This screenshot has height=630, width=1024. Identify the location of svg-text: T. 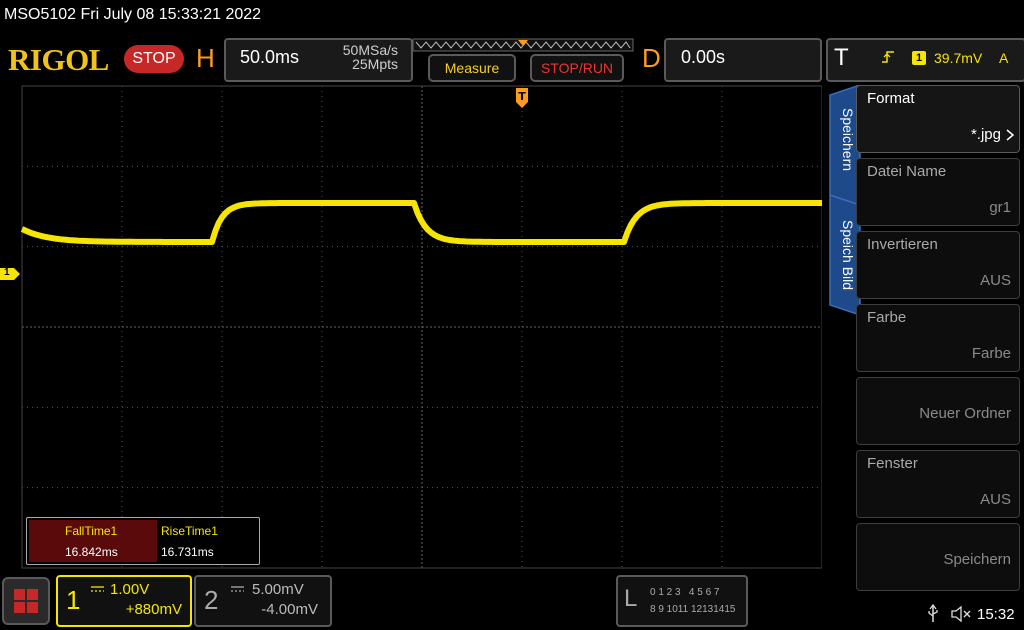
(522, 96).